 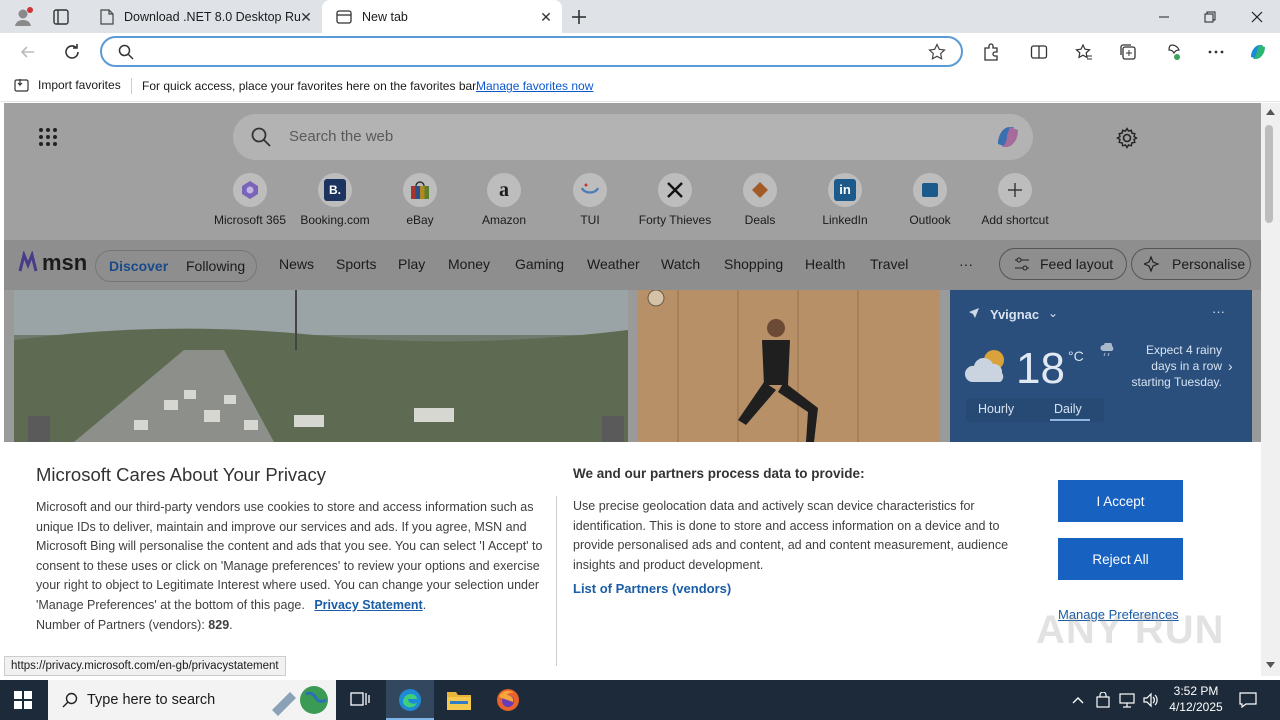 I want to click on shortcut-label: Add shortcut, so click(x=1015, y=220).